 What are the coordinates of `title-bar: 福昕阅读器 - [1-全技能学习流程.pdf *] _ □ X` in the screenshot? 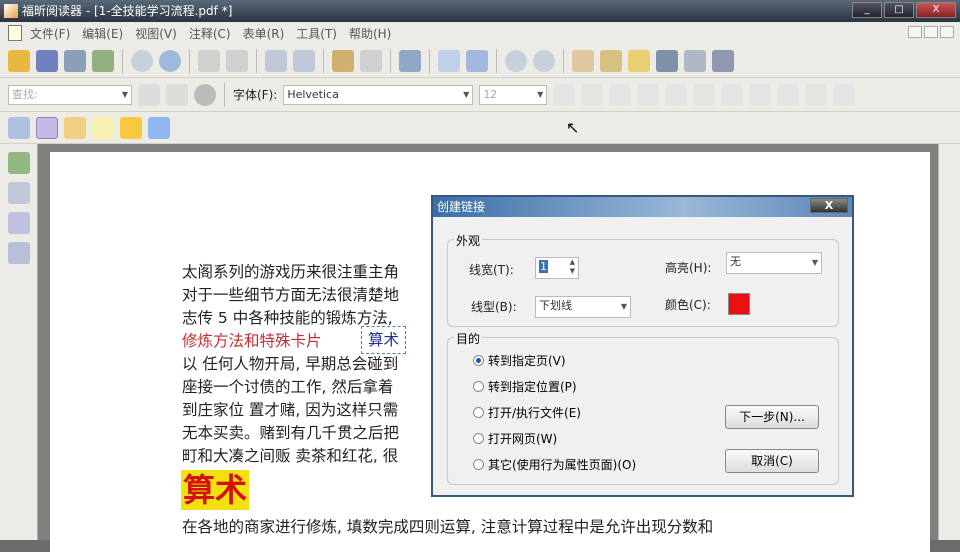 It's located at (480, 11).